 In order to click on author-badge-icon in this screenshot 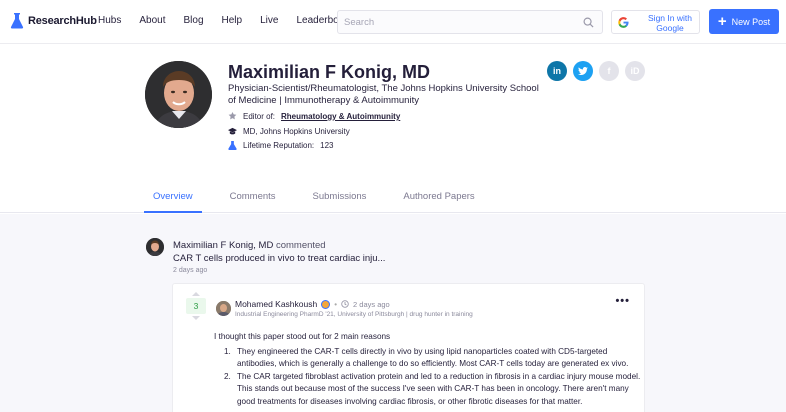, I will do `click(326, 304)`.